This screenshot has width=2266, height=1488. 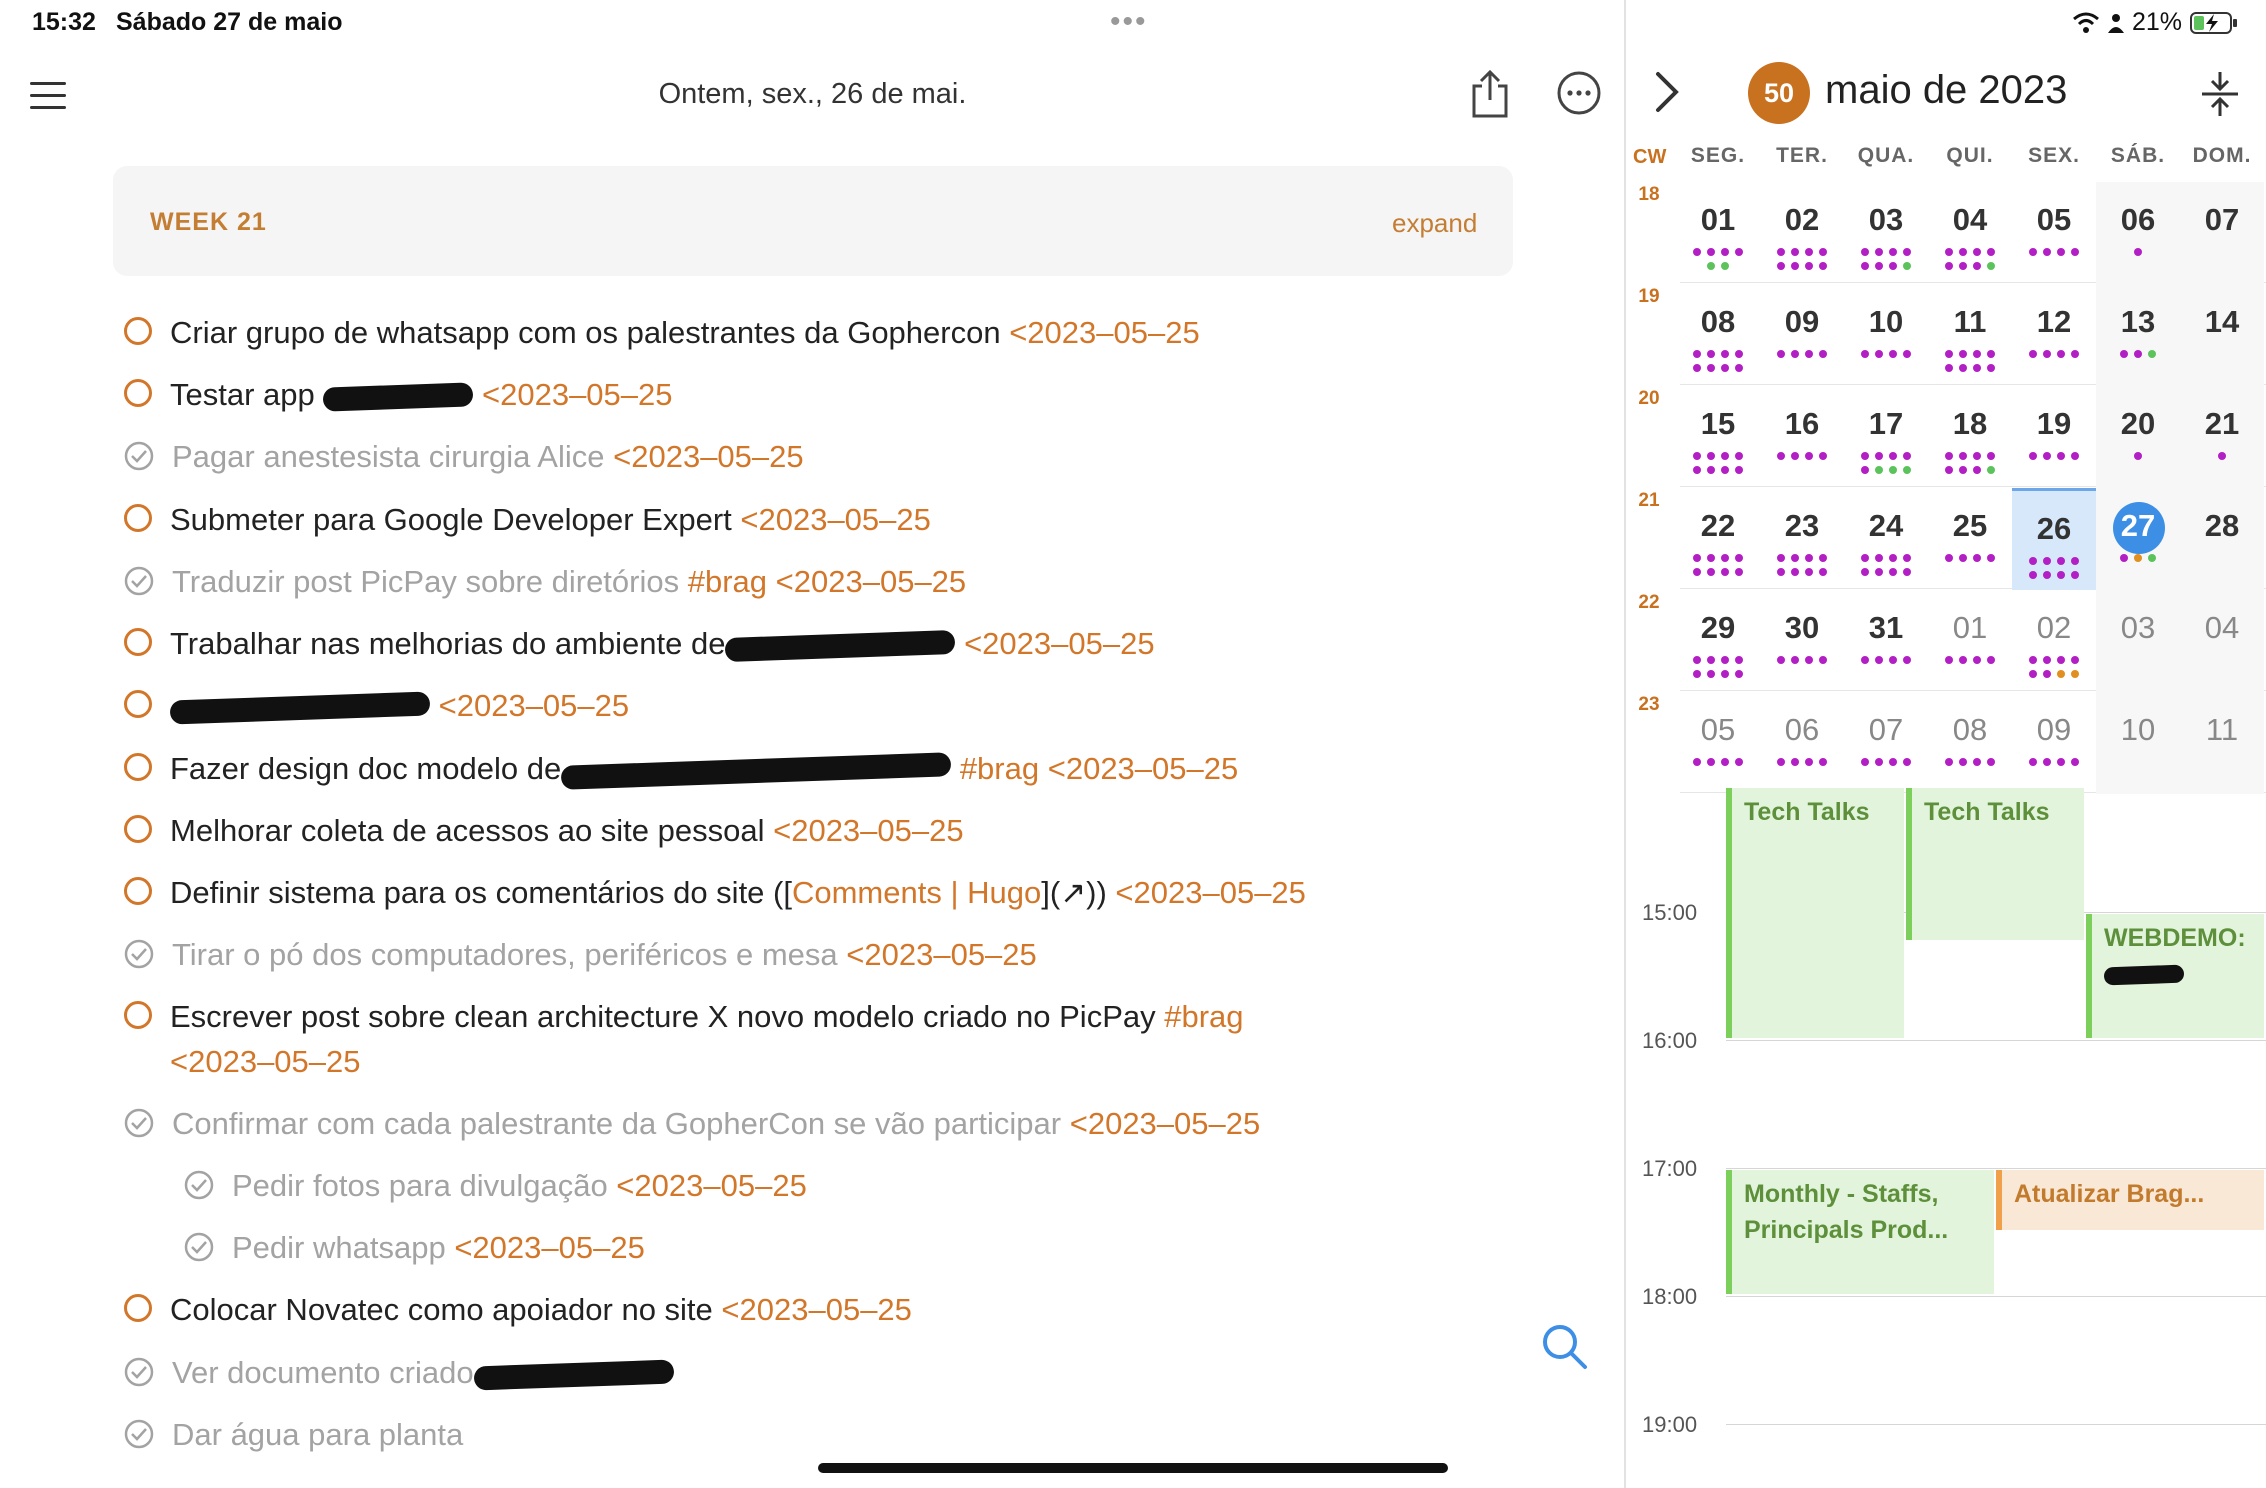 I want to click on month-title: maio de 2023, so click(x=1946, y=90).